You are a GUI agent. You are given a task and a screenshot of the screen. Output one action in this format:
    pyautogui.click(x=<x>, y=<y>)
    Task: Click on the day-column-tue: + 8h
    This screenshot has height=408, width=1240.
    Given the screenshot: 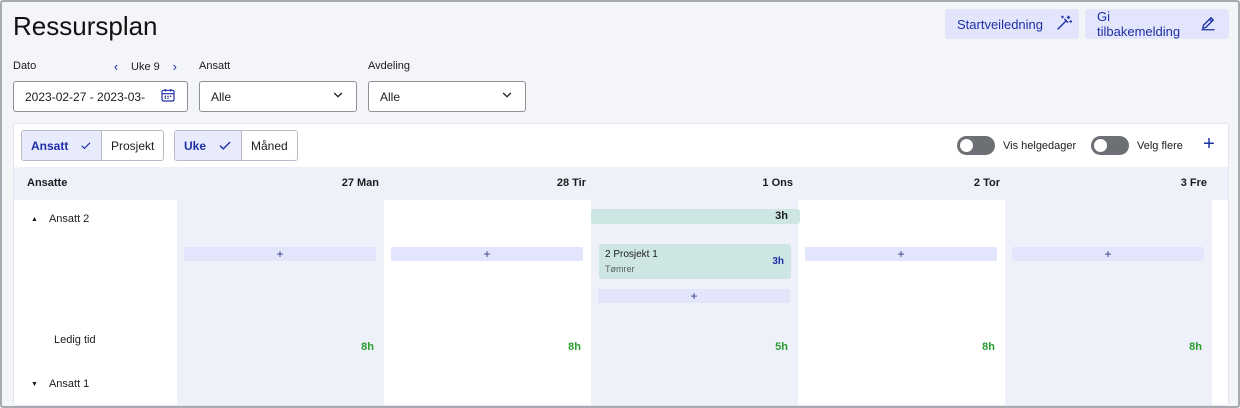 What is the action you would take?
    pyautogui.click(x=487, y=302)
    